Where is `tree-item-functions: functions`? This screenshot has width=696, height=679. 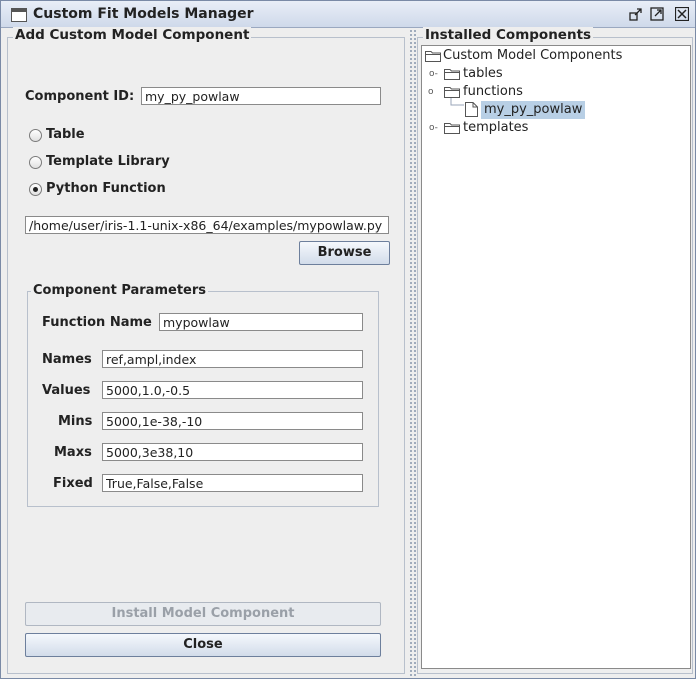 tree-item-functions: functions is located at coordinates (493, 92).